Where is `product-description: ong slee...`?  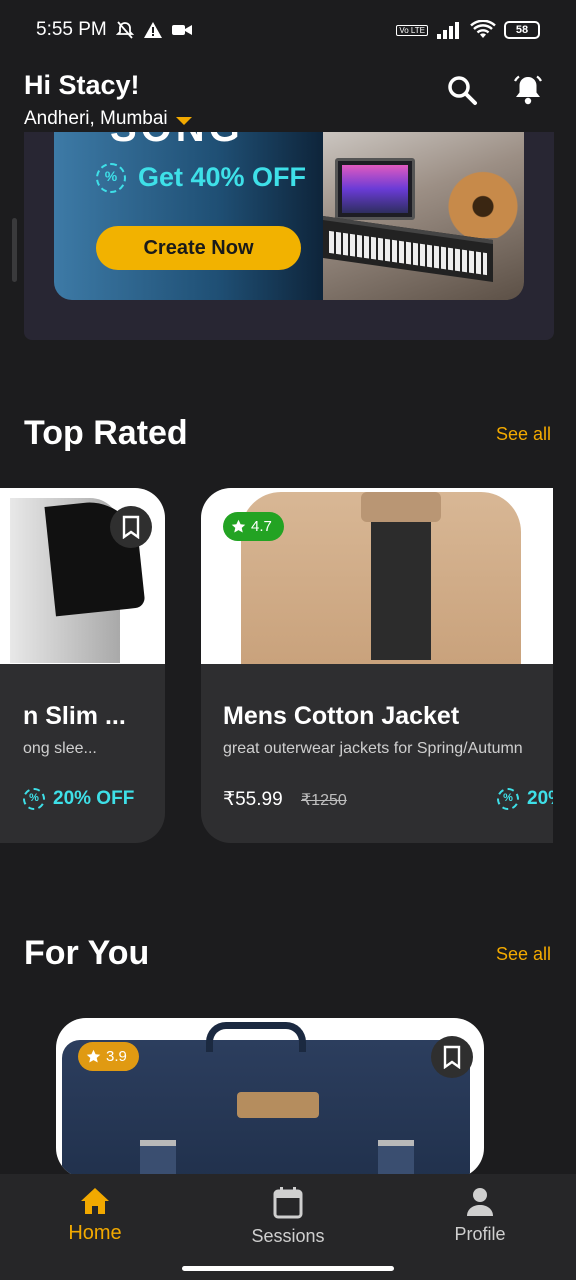 product-description: ong slee... is located at coordinates (60, 748).